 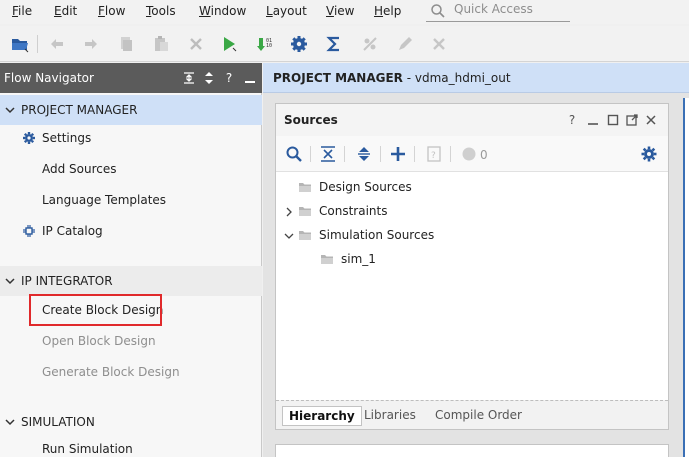 I want to click on cancel-icon, so click(x=439, y=44).